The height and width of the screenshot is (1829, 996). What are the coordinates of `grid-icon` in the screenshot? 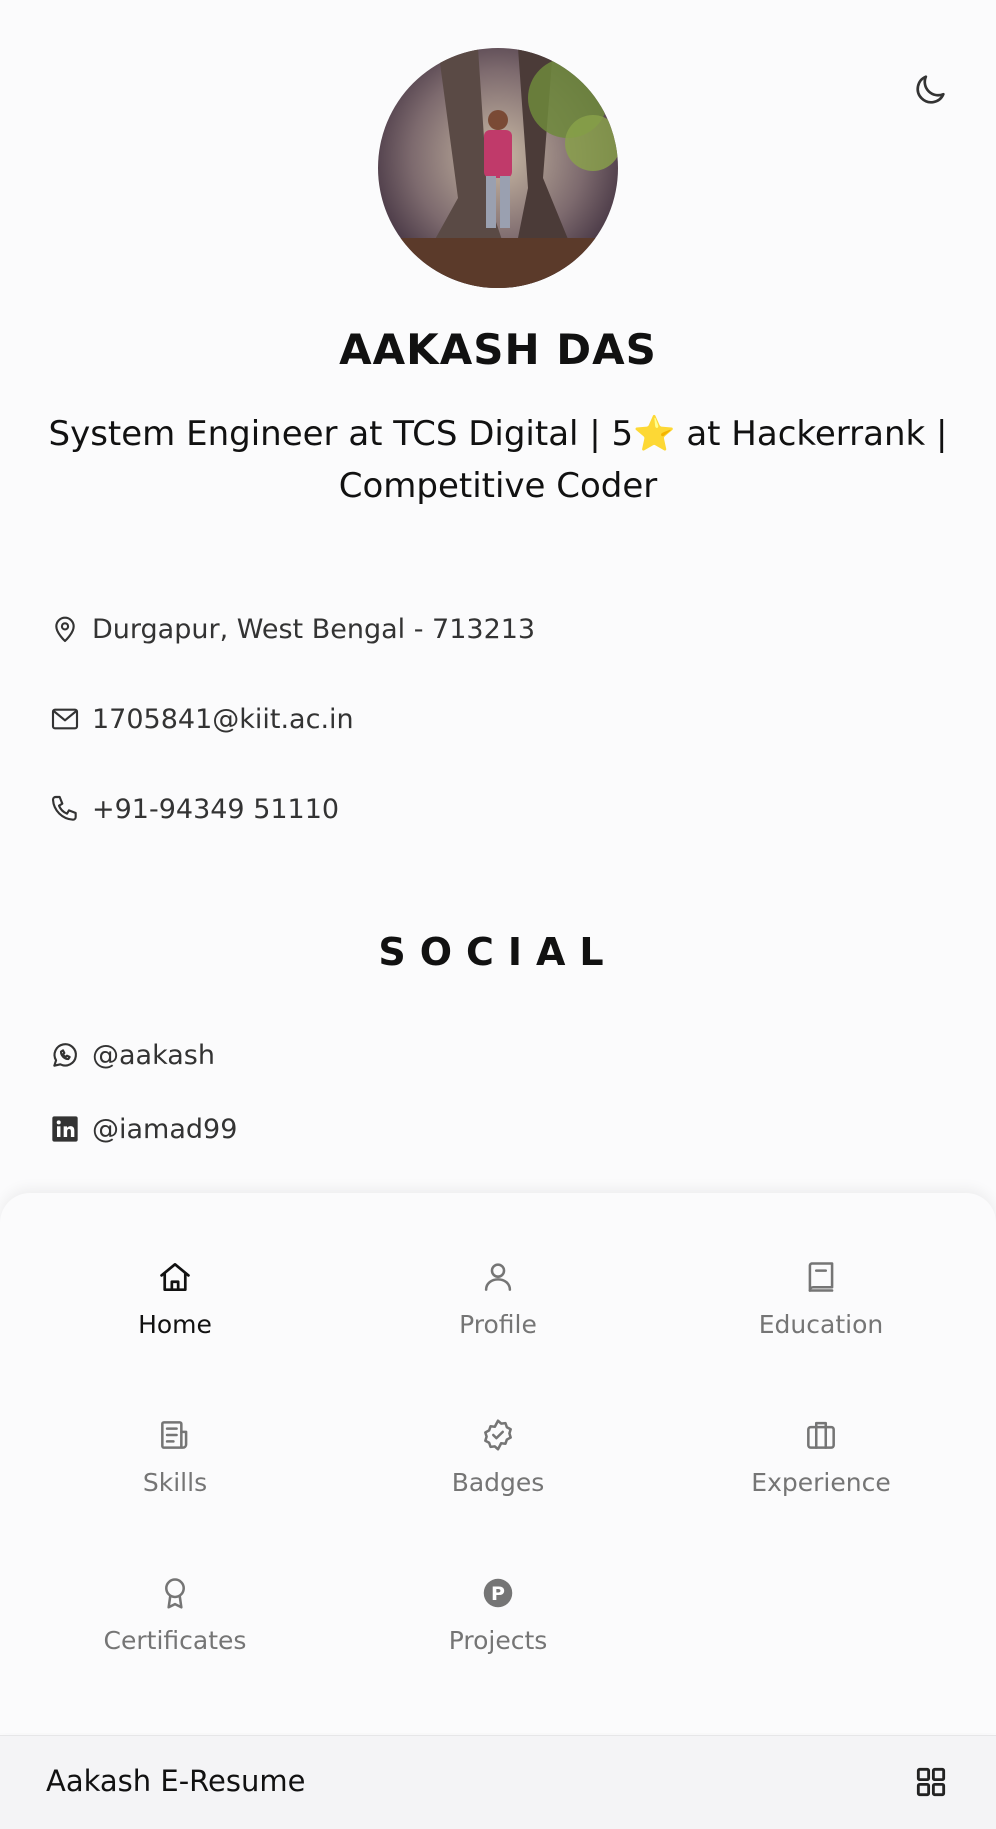 It's located at (931, 1782).